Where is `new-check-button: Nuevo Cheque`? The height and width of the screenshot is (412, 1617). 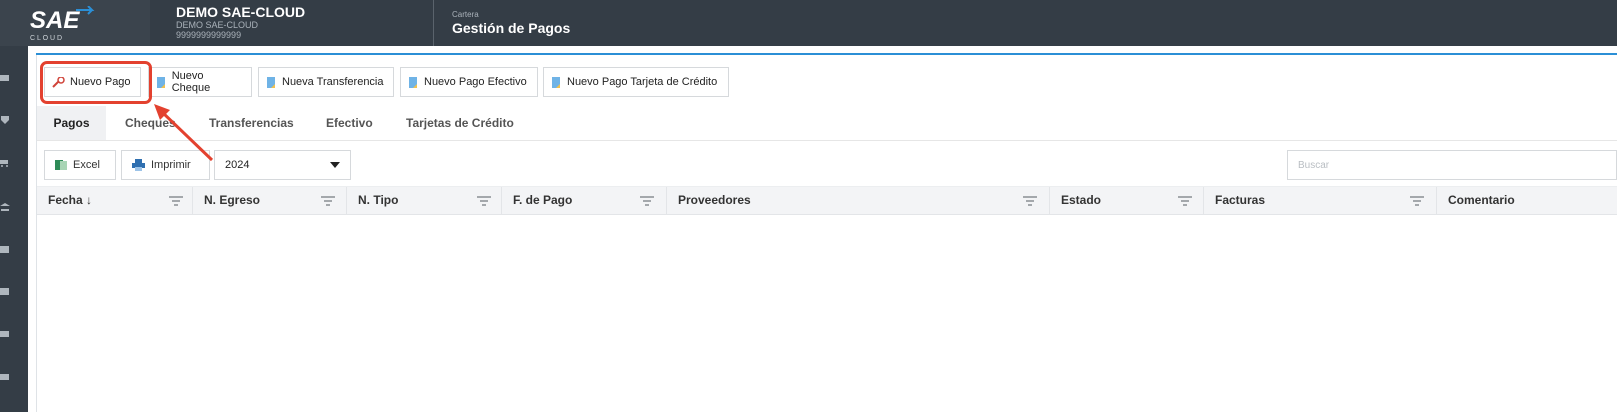 new-check-button: Nuevo Cheque is located at coordinates (200, 82).